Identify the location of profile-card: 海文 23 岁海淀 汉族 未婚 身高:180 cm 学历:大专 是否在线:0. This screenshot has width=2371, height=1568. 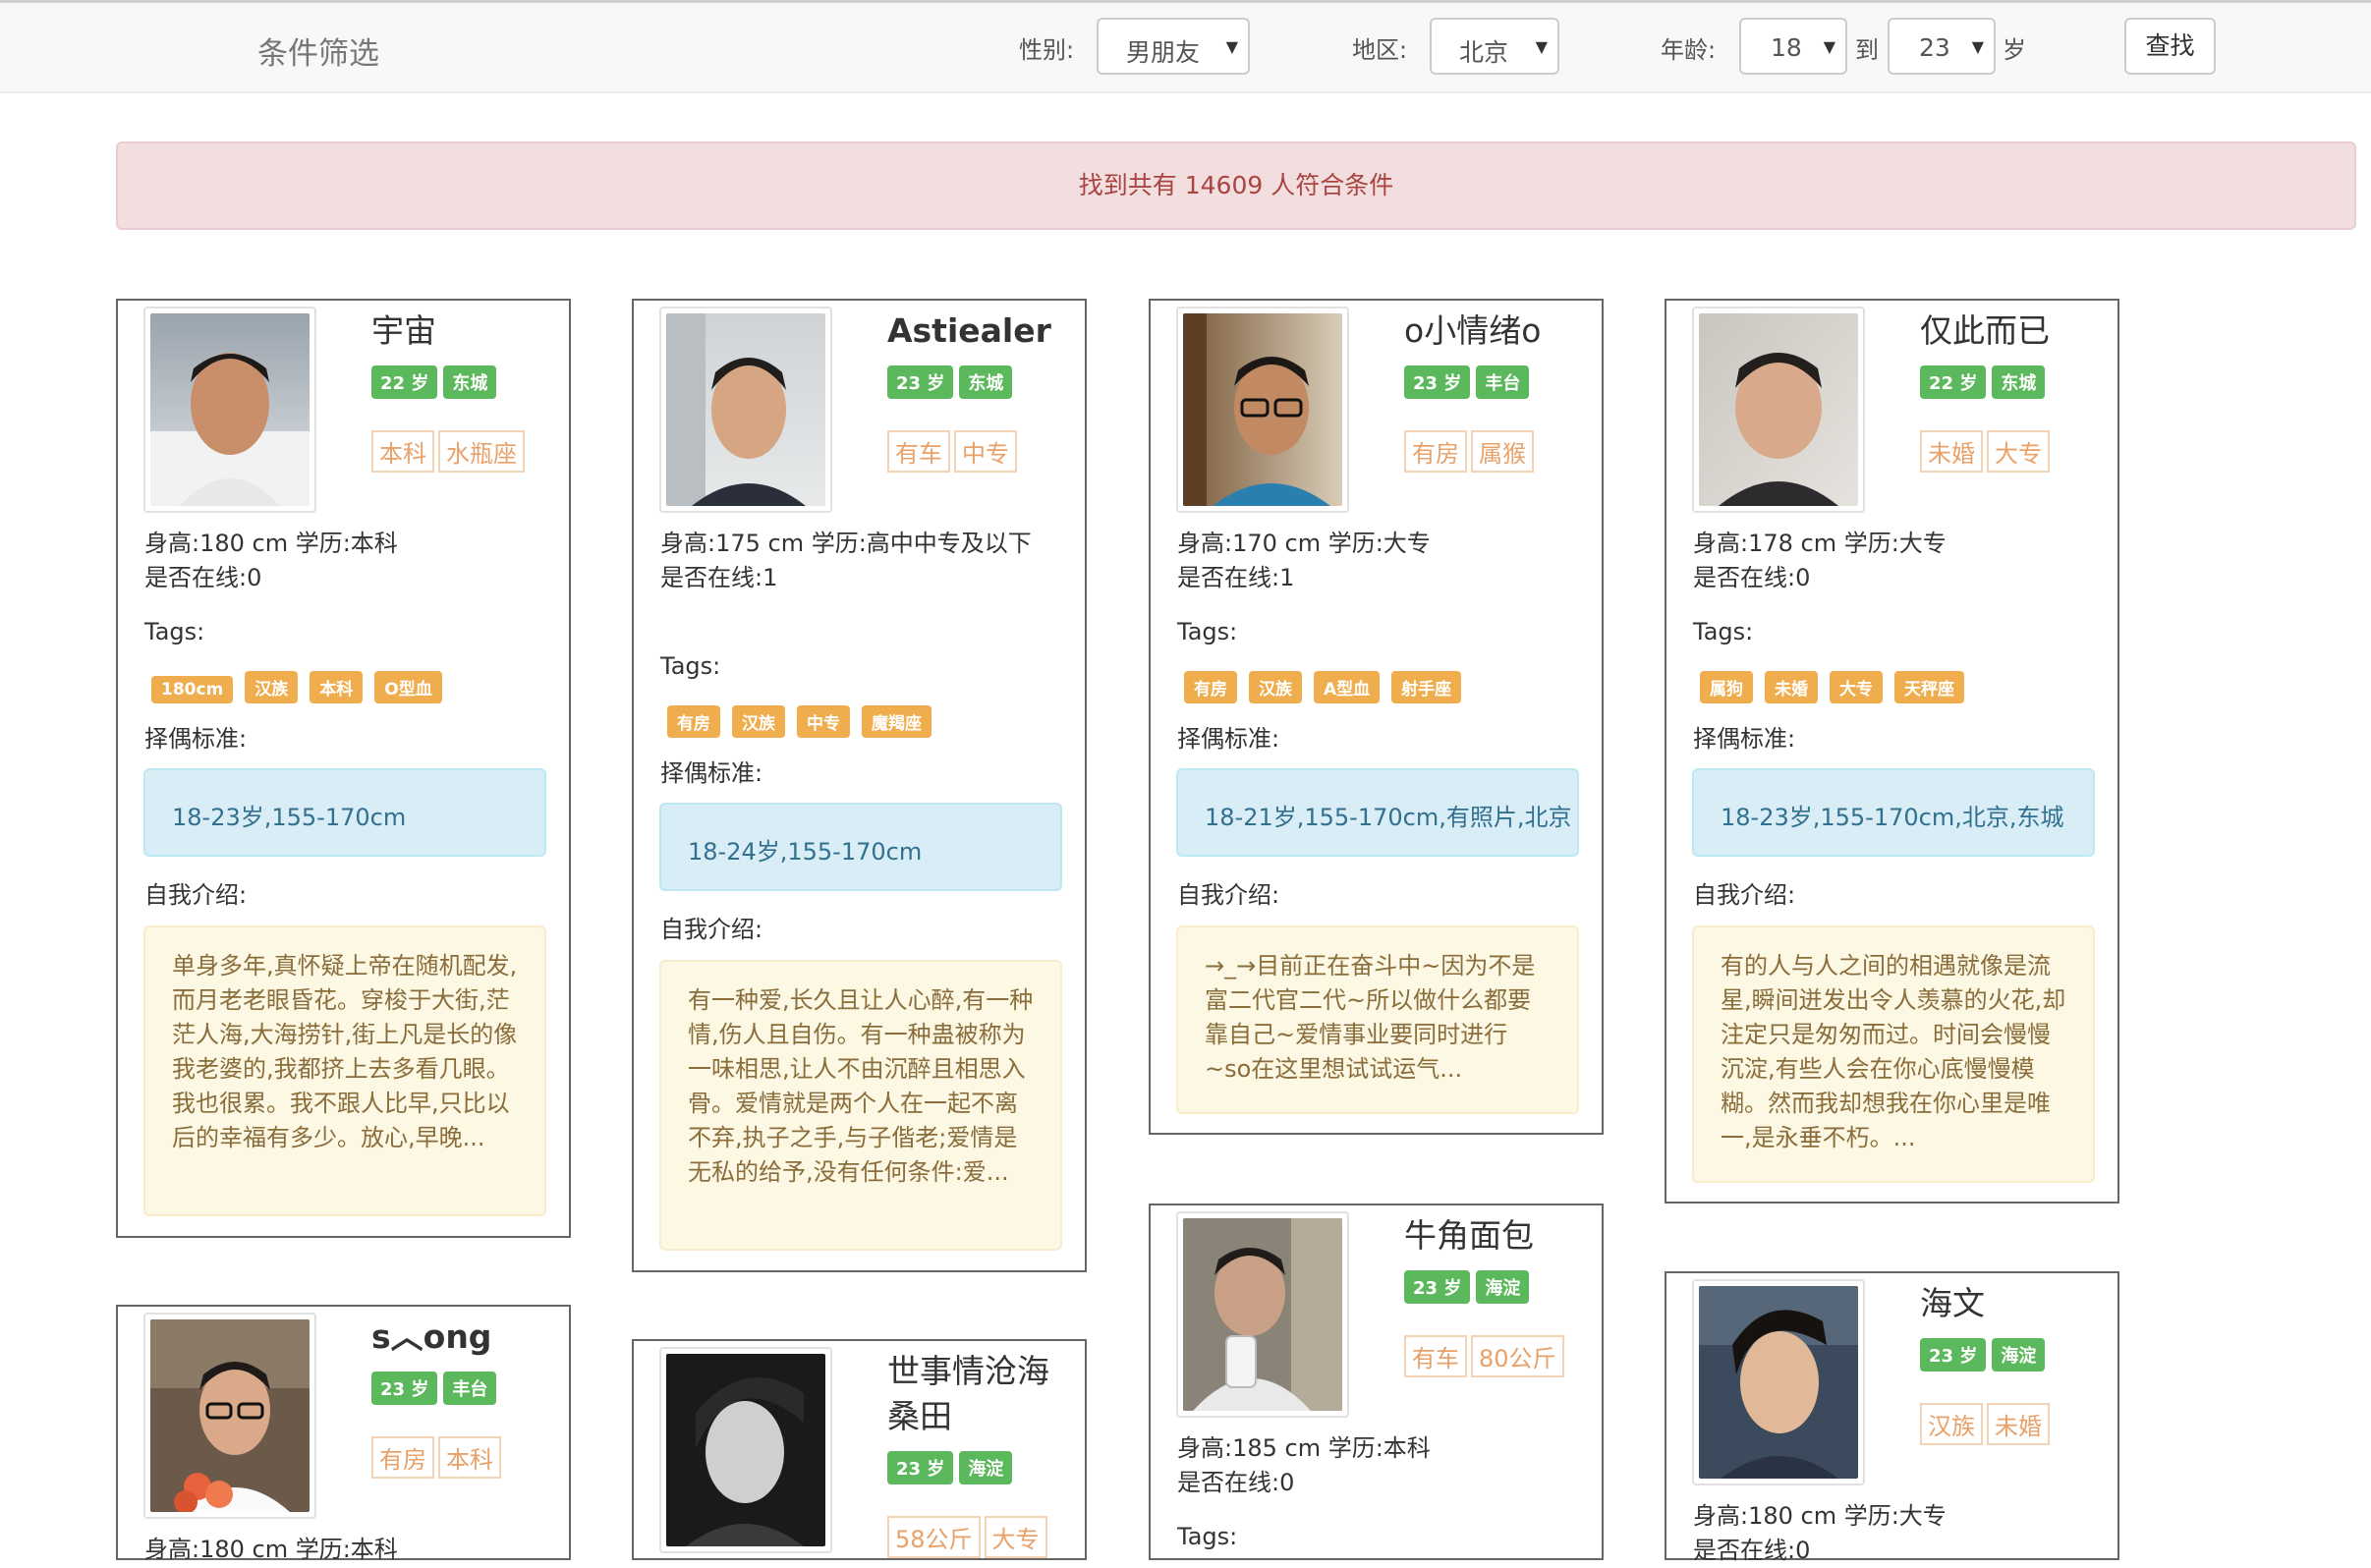
(1892, 1417).